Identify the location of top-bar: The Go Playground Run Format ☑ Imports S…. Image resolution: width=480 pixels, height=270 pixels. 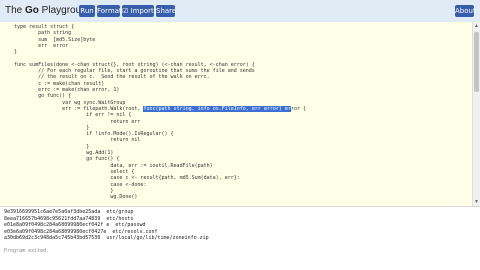
(240, 11).